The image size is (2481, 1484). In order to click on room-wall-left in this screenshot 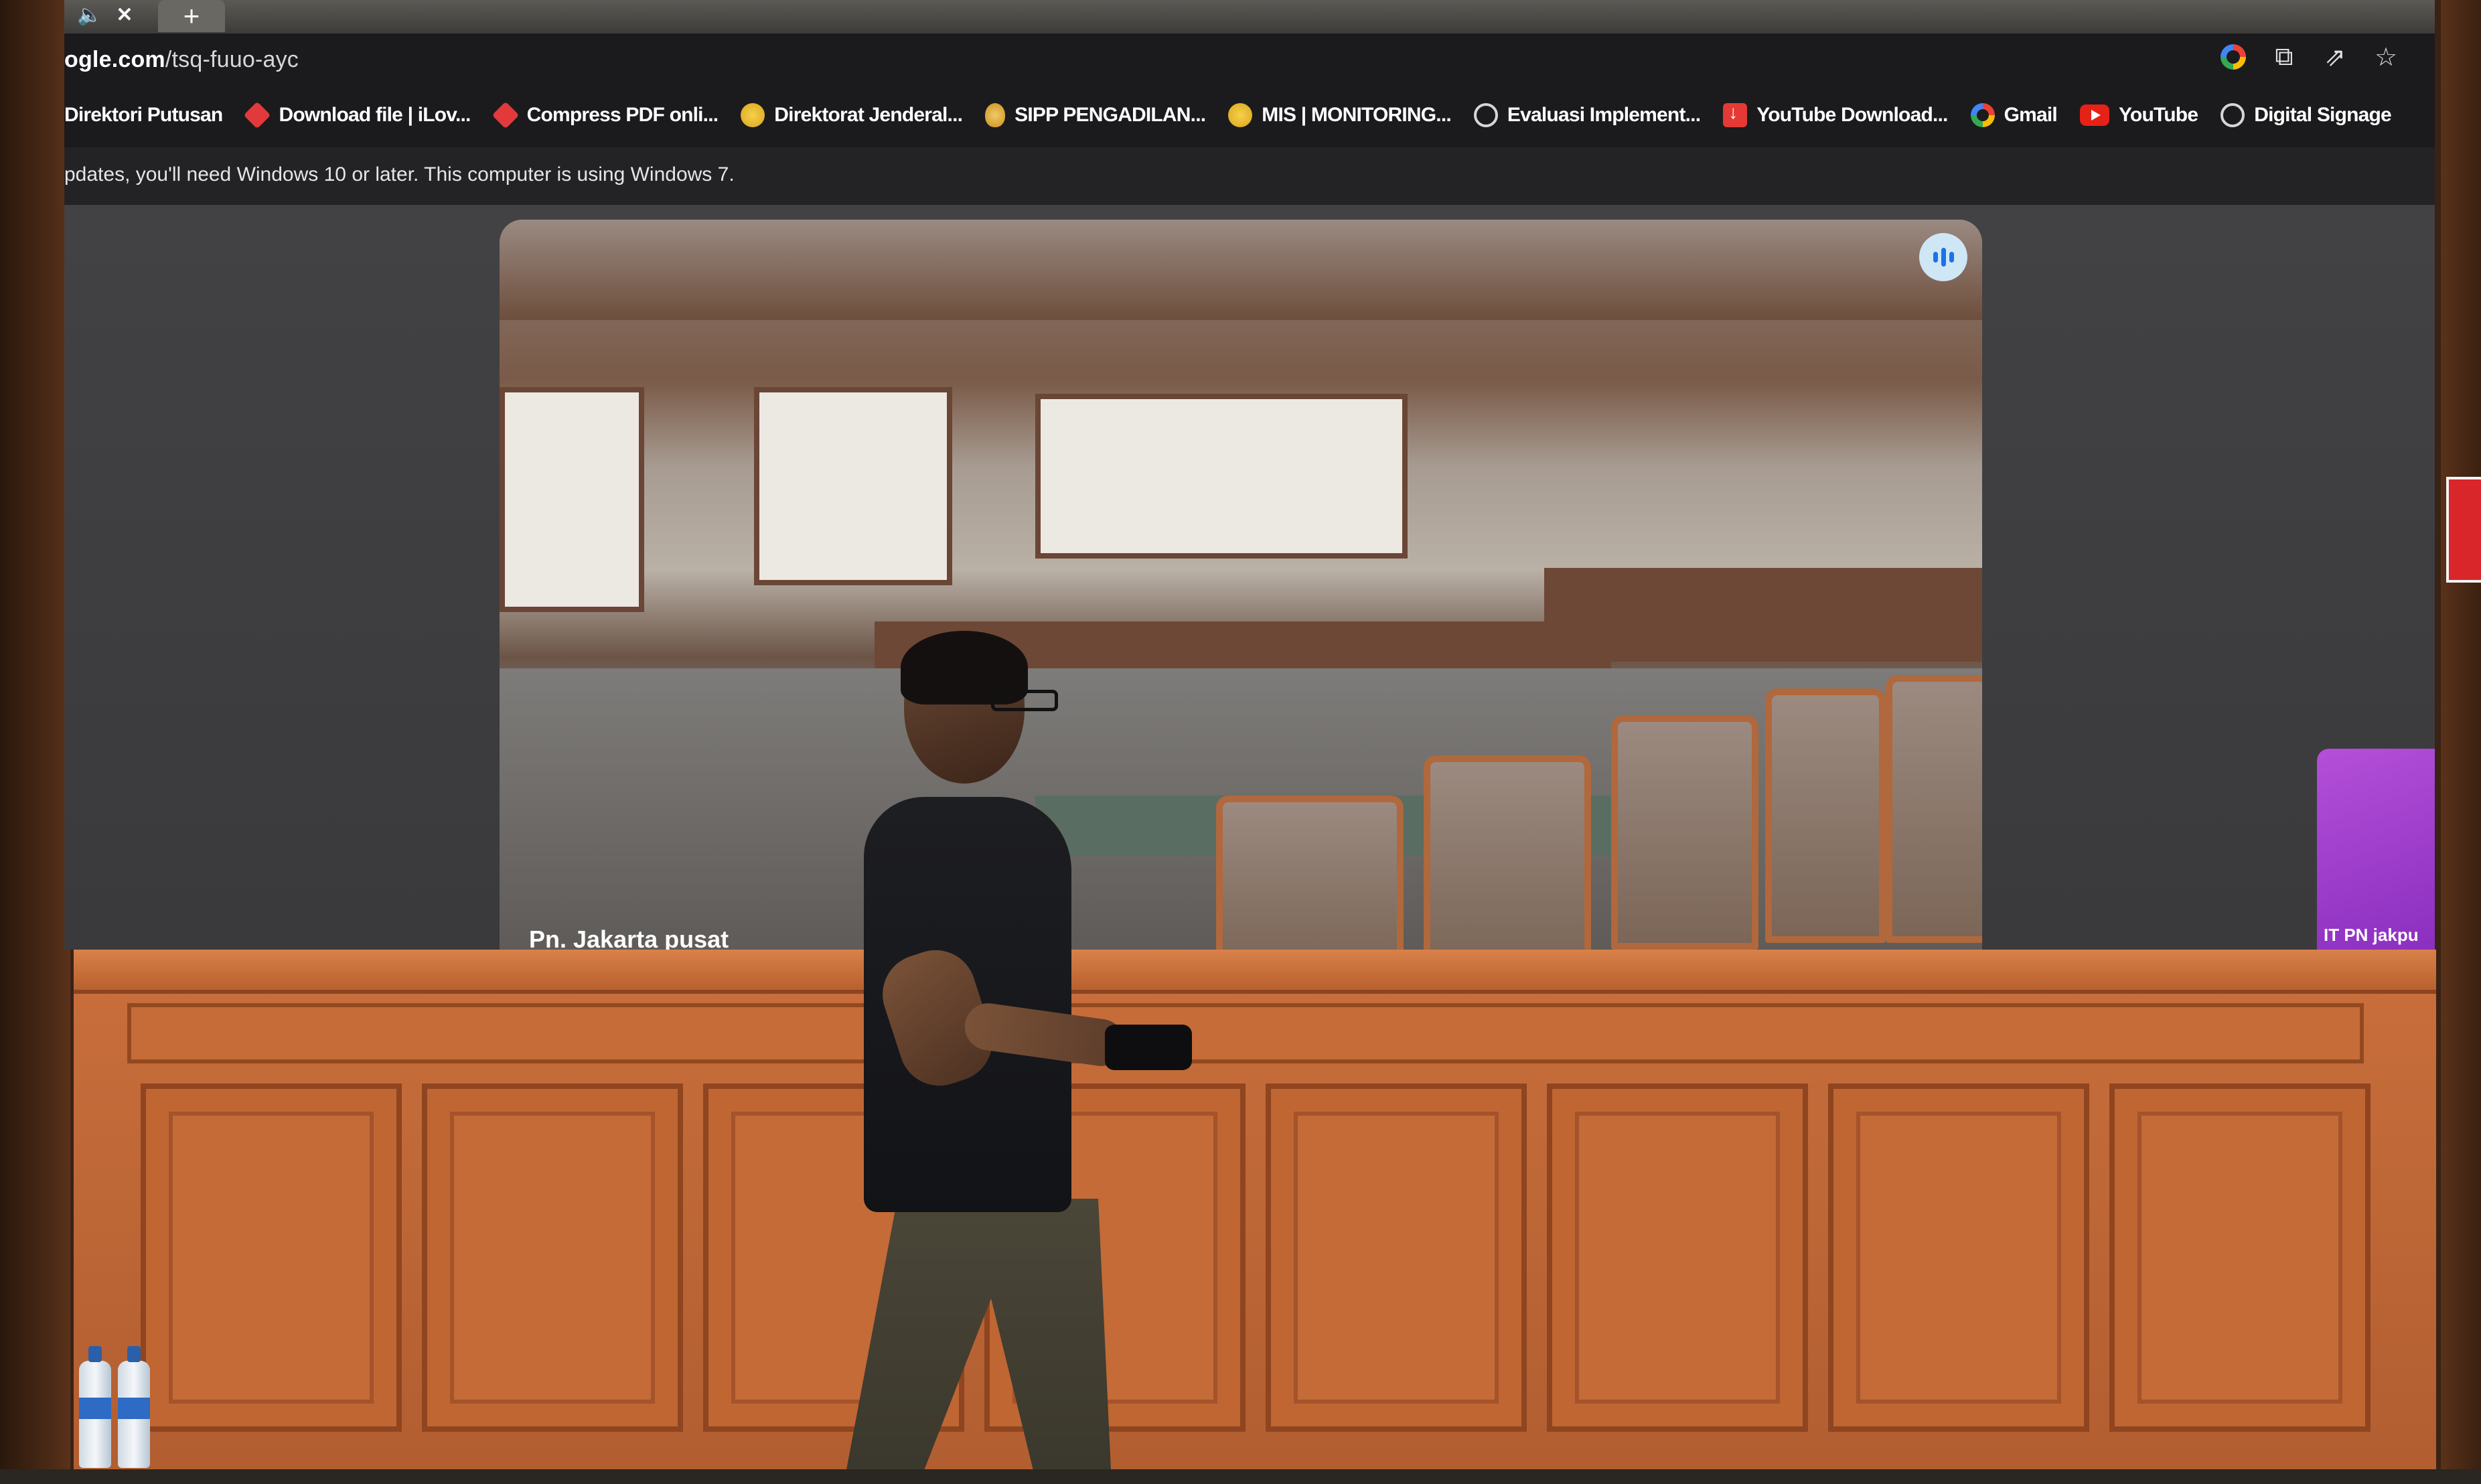, I will do `click(35, 742)`.